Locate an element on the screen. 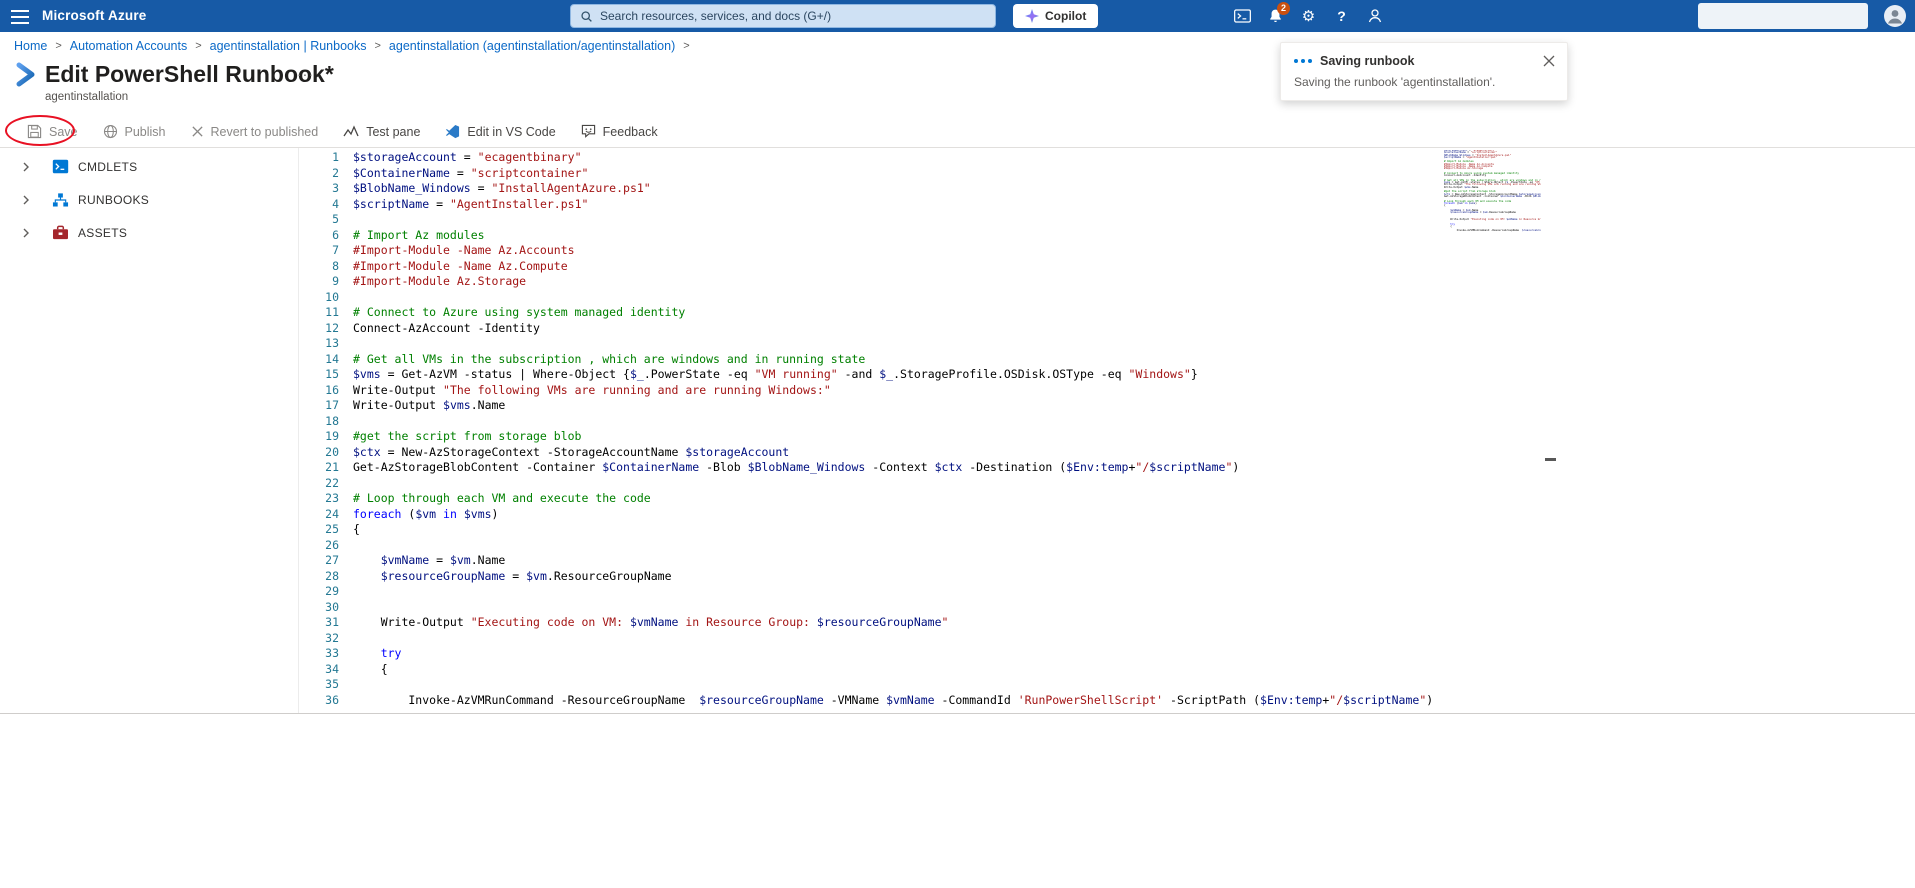 The height and width of the screenshot is (888, 1915). line-number: 9 is located at coordinates (319, 282).